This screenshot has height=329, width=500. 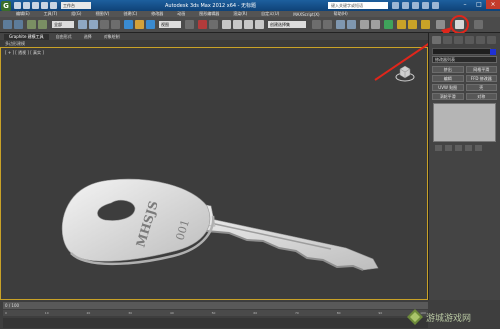 I want to click on viewcube-icon, so click(x=405, y=73).